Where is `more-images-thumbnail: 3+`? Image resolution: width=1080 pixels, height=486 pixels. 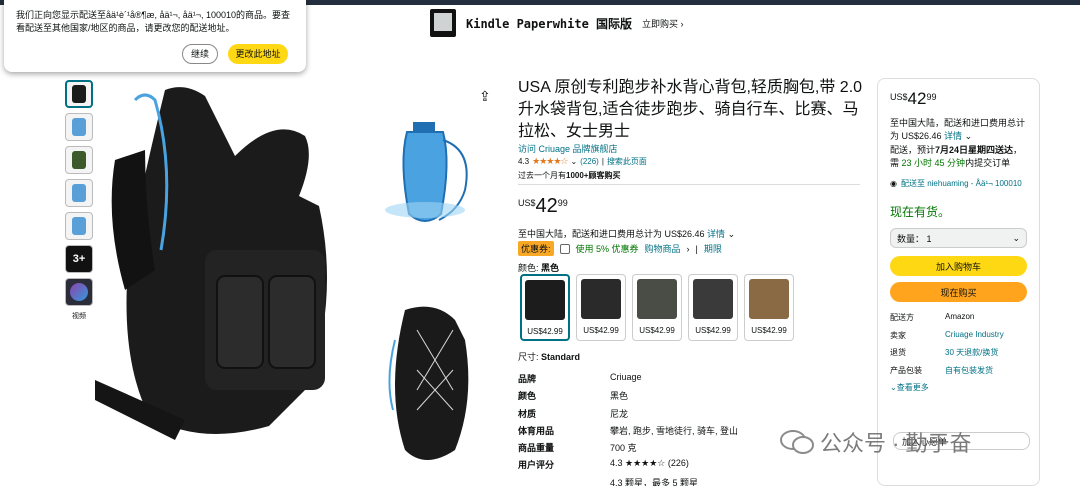
more-images-thumbnail: 3+ is located at coordinates (79, 259).